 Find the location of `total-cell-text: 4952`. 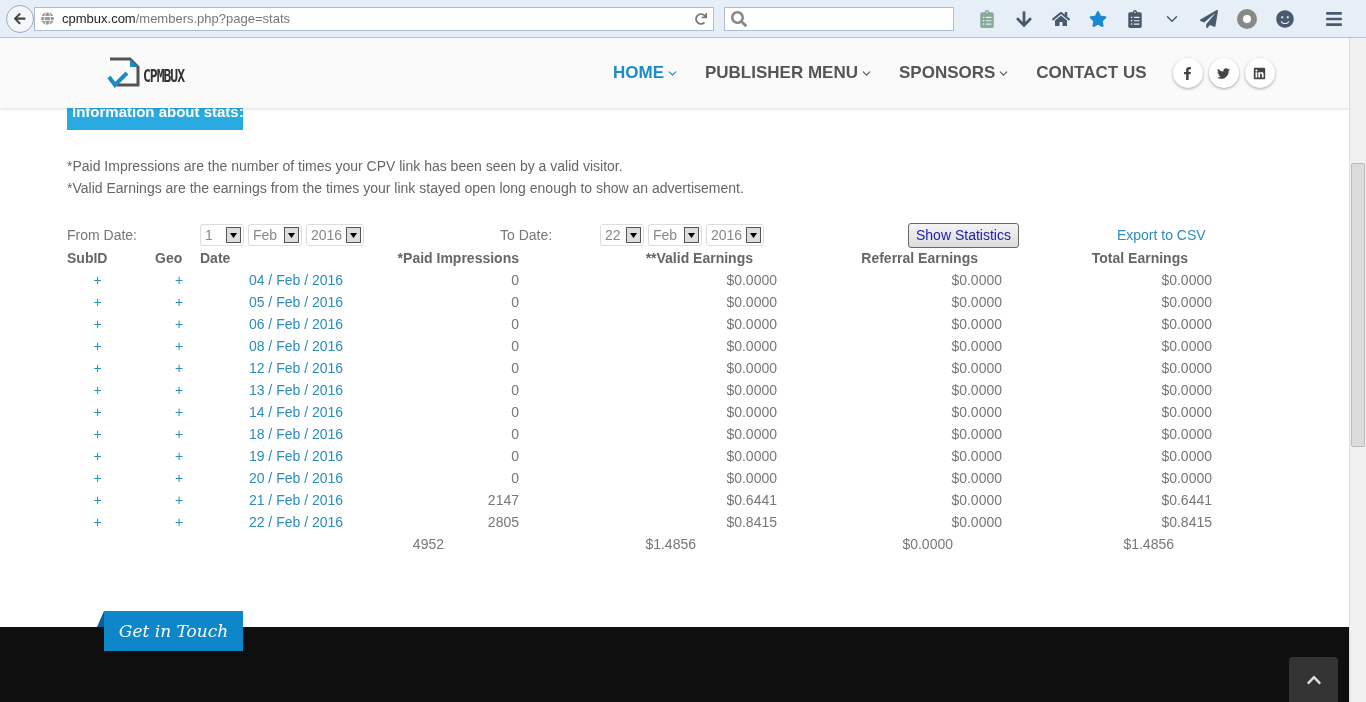

total-cell-text: 4952 is located at coordinates (428, 544).